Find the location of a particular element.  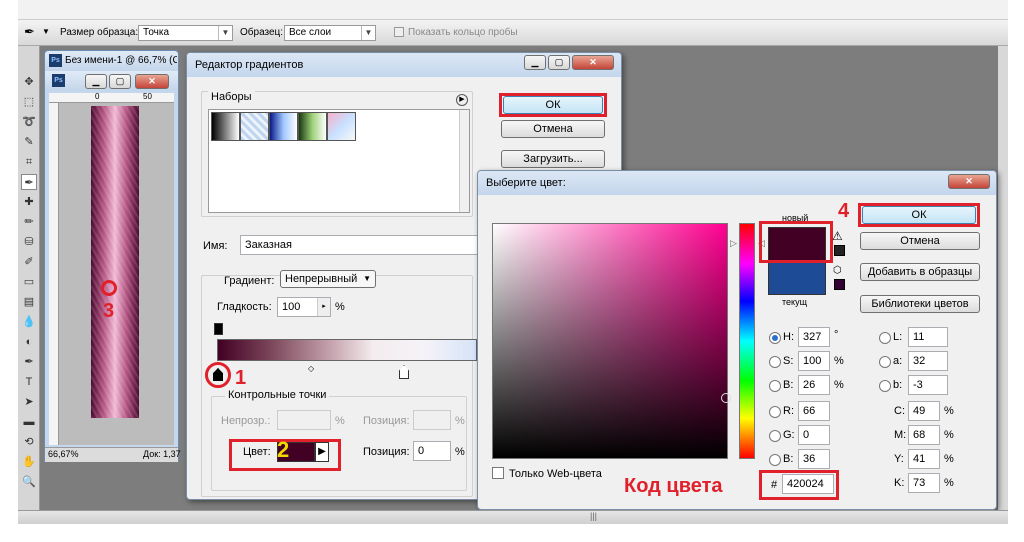

hue-input: 327 is located at coordinates (814, 337).